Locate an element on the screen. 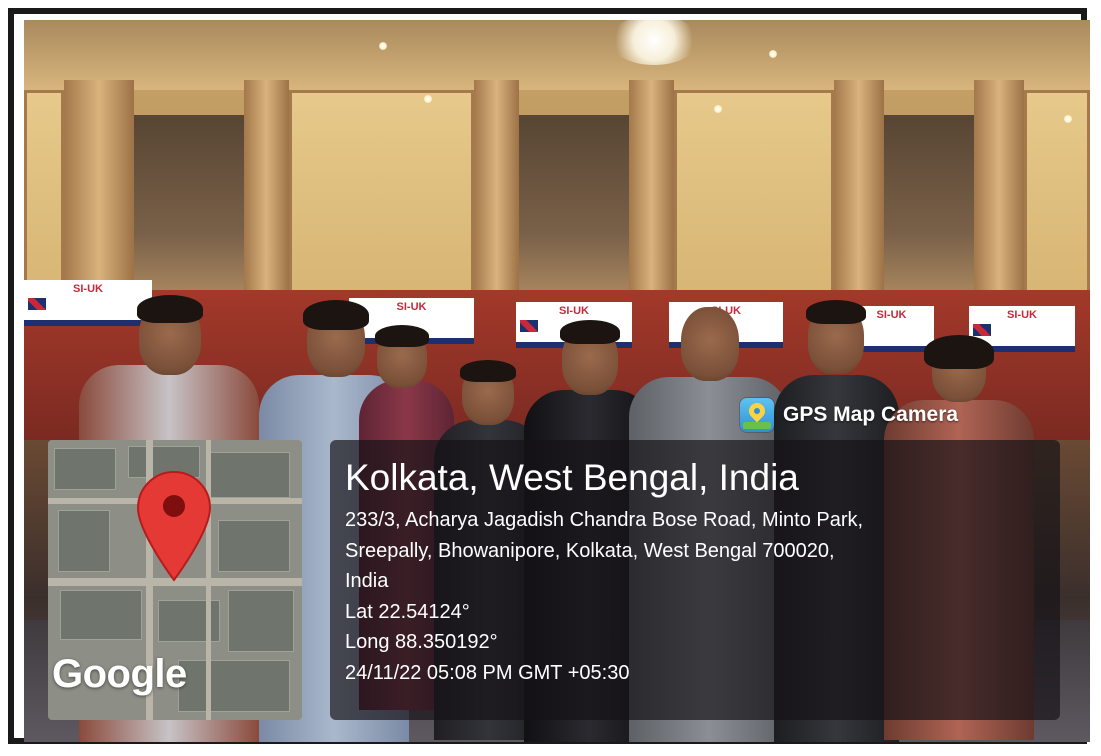 This screenshot has width=1101, height=756. gps-map-camera-app-icon is located at coordinates (757, 415).